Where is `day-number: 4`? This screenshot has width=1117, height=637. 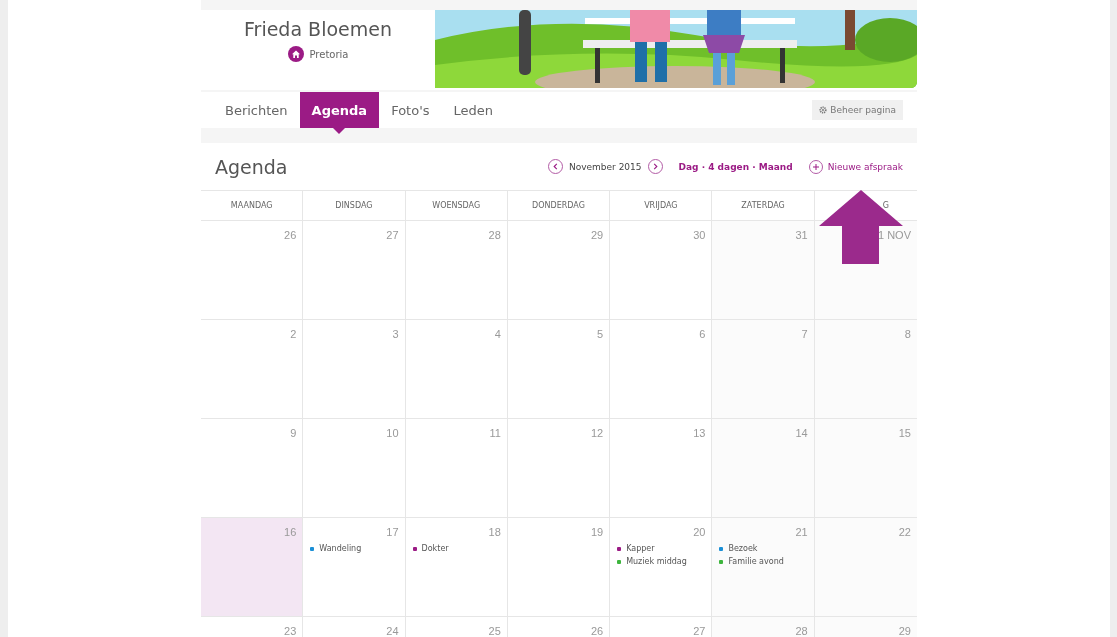 day-number: 4 is located at coordinates (497, 334).